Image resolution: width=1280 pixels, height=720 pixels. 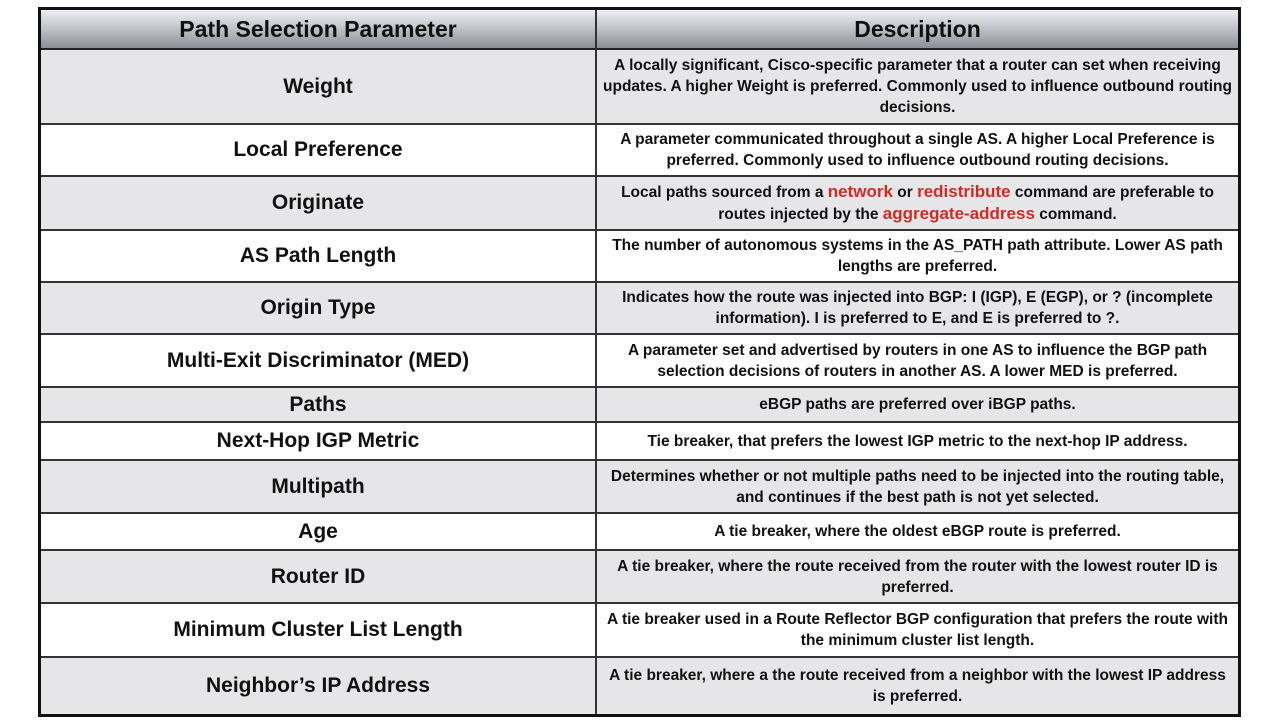 What do you see at coordinates (319, 686) in the screenshot?
I see `row-param-neighbor-ip-address: Neighbor’s IP Address` at bounding box center [319, 686].